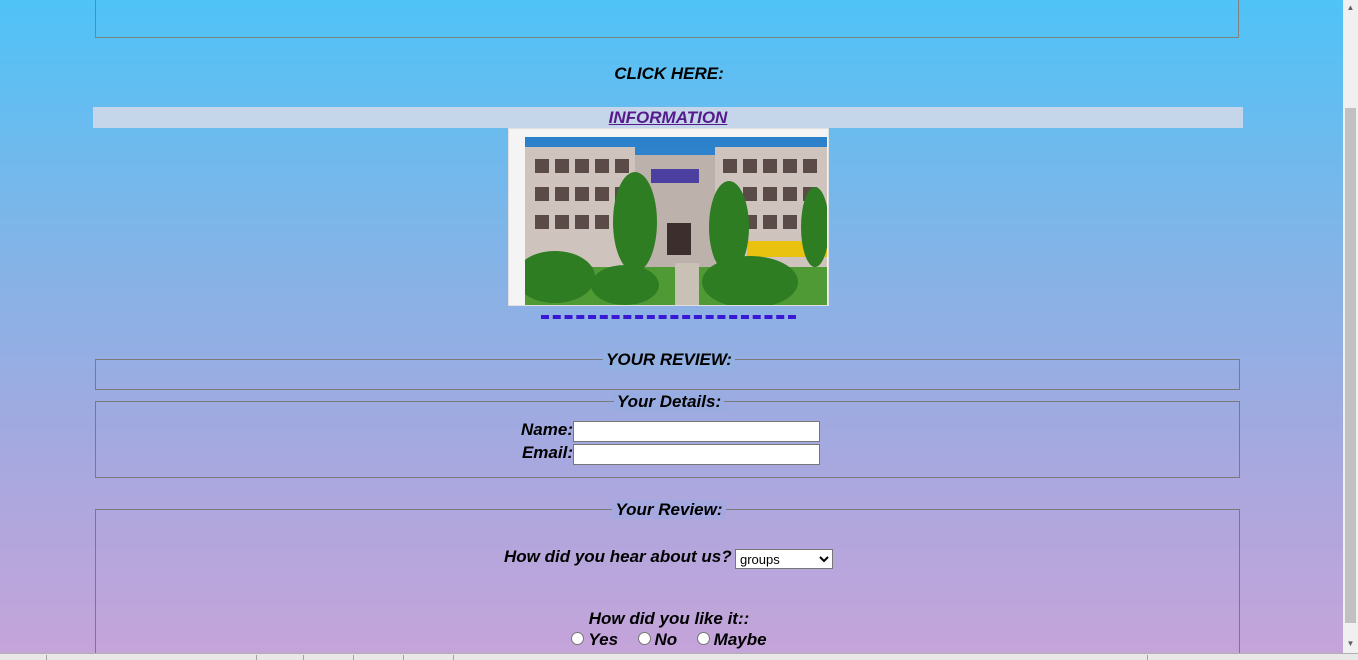 This screenshot has height=660, width=1358. Describe the element at coordinates (740, 639) in the screenshot. I see `option-maybe-label: Maybe` at that location.